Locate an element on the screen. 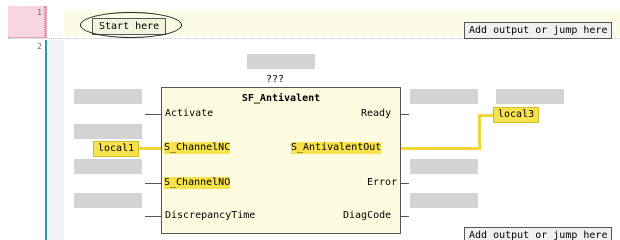 This screenshot has height=240, width=620. pin-diagcode: DiagCode is located at coordinates (367, 216).